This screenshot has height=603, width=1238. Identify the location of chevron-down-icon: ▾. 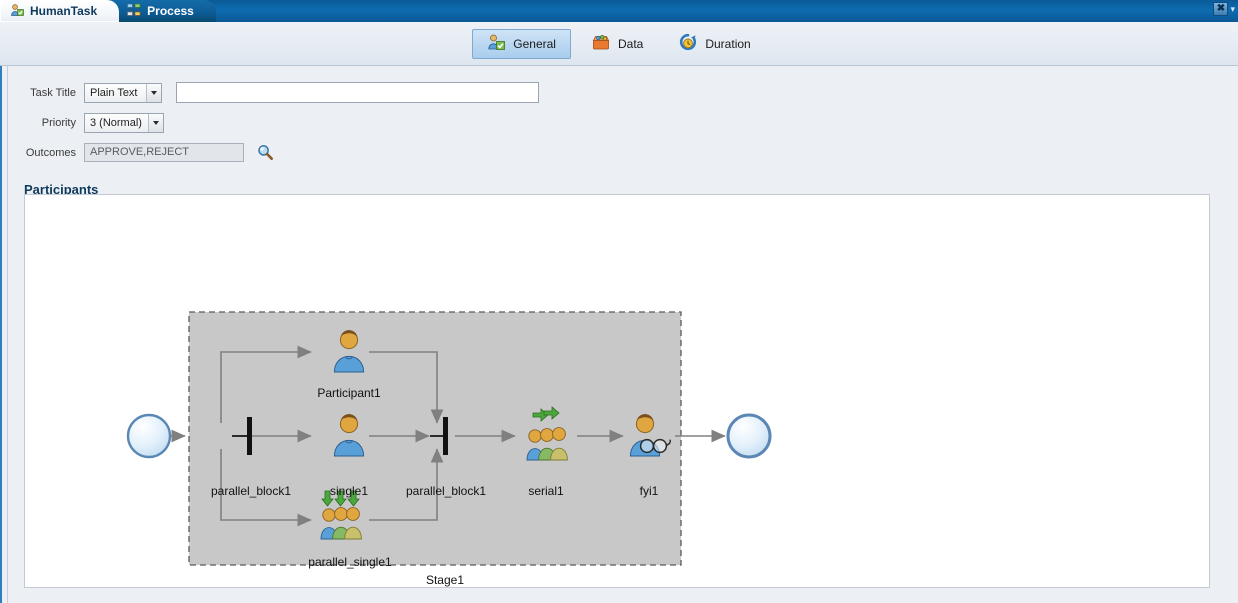
(1232, 9).